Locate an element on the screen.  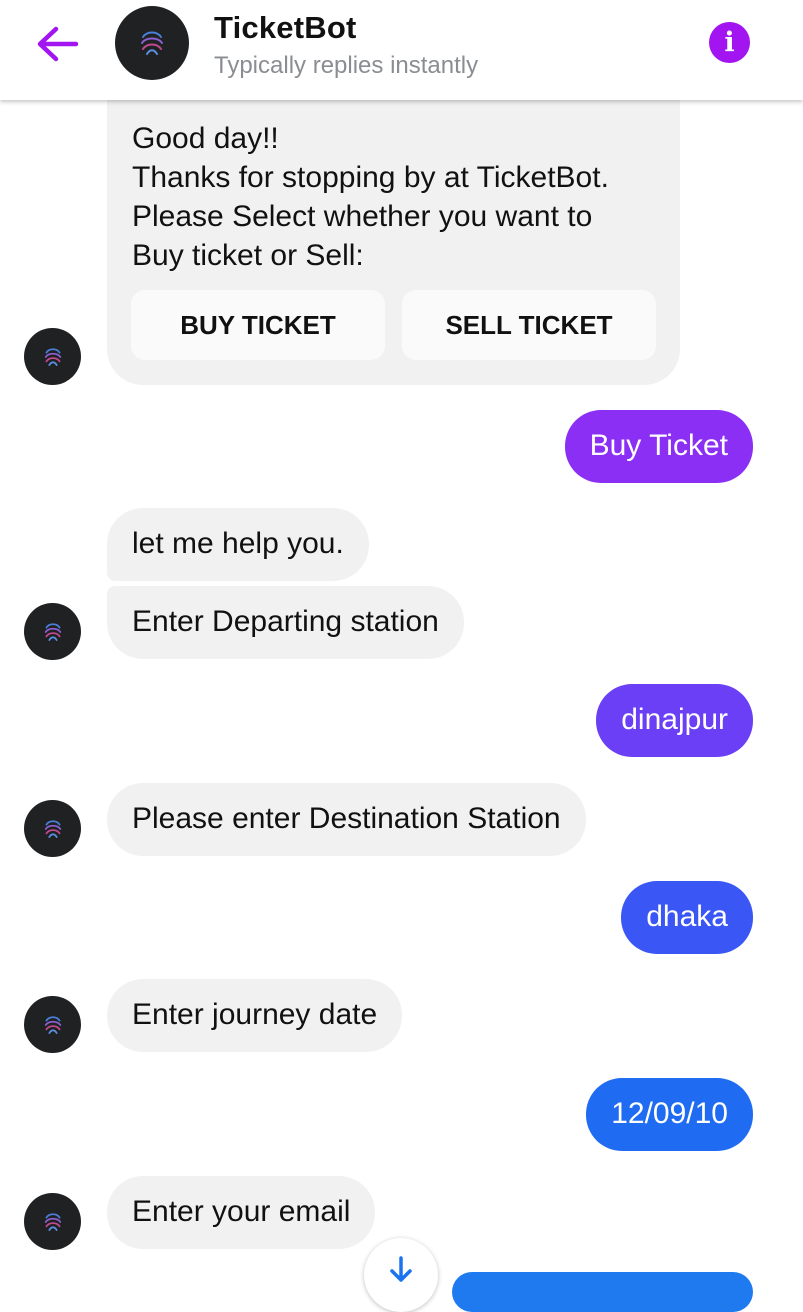
chat-title: TicketBot is located at coordinates (285, 27).